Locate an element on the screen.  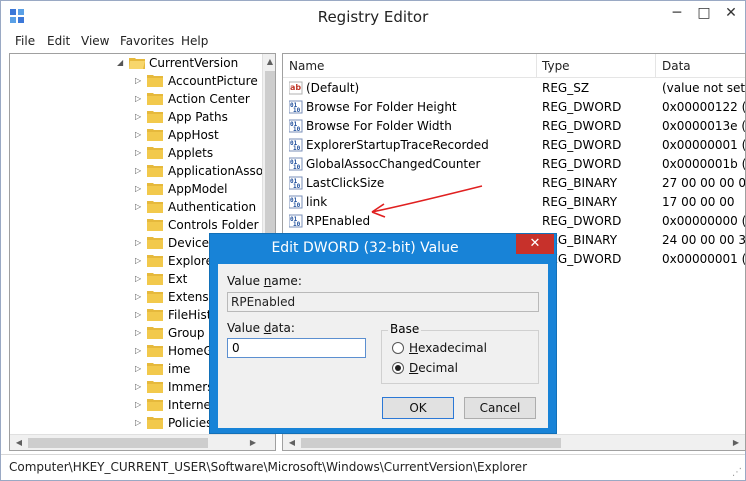
tree-item-label: AccountPicture is located at coordinates (213, 81).